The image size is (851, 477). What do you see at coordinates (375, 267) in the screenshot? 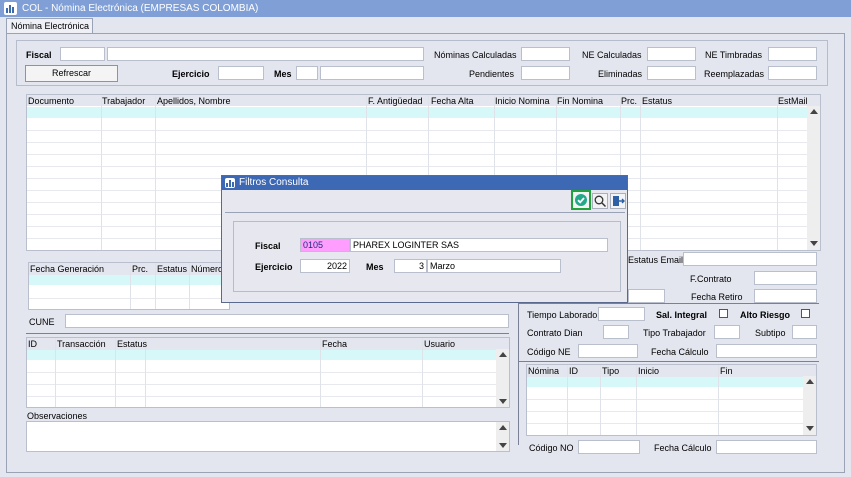
I see `dialog-mes-label: Mes` at bounding box center [375, 267].